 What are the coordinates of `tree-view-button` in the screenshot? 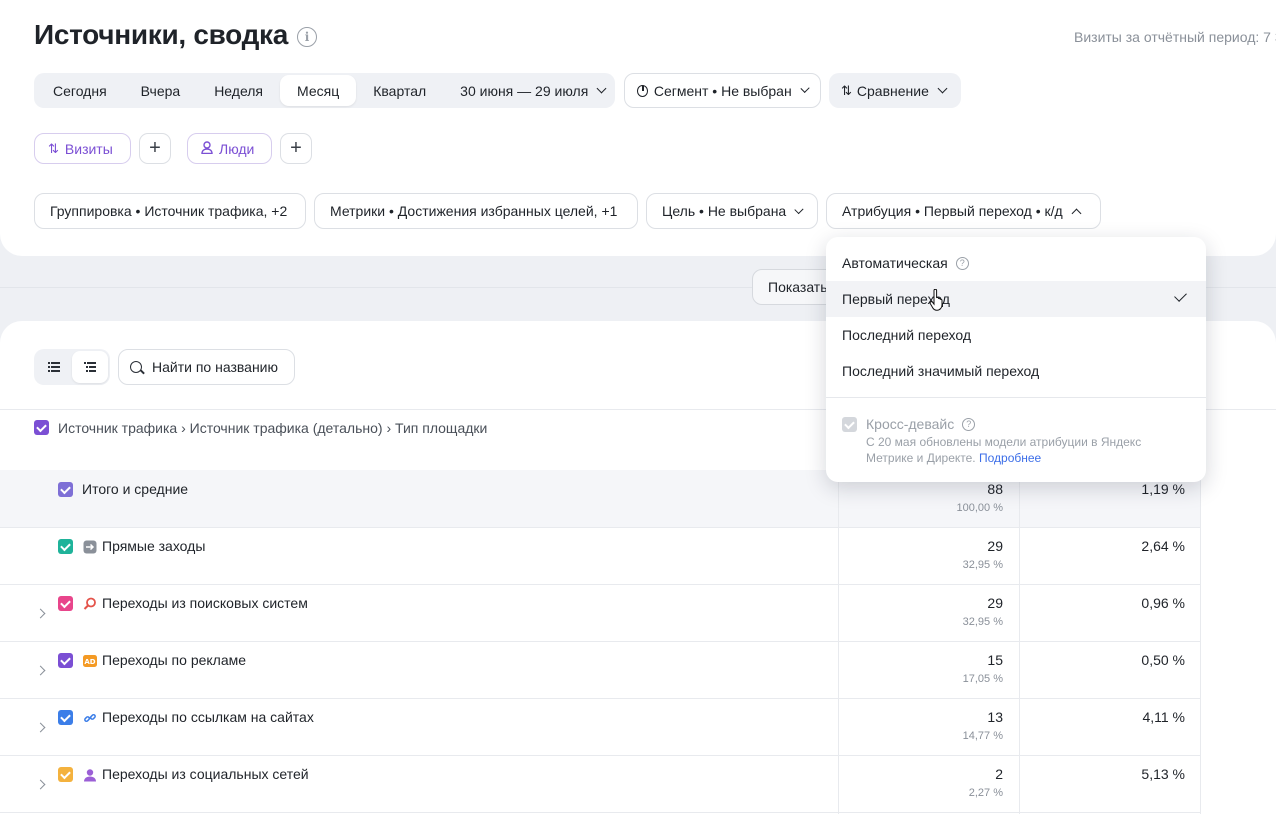 It's located at (90, 367).